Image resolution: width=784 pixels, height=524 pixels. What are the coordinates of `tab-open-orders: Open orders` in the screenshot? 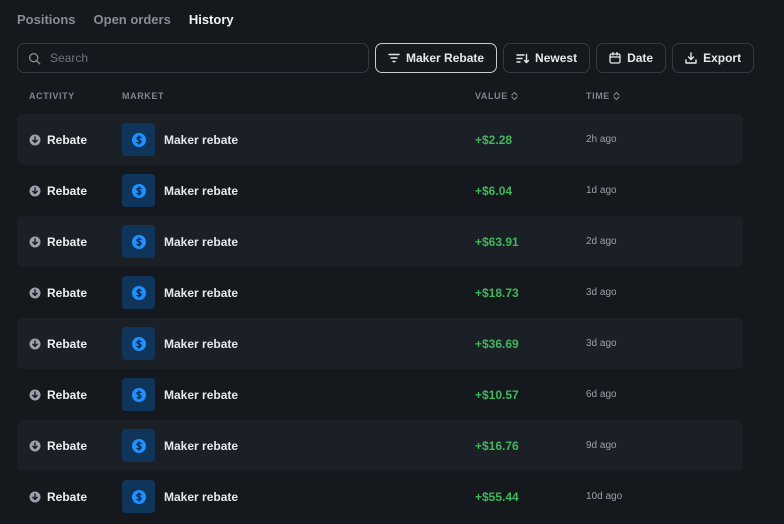 It's located at (132, 19).